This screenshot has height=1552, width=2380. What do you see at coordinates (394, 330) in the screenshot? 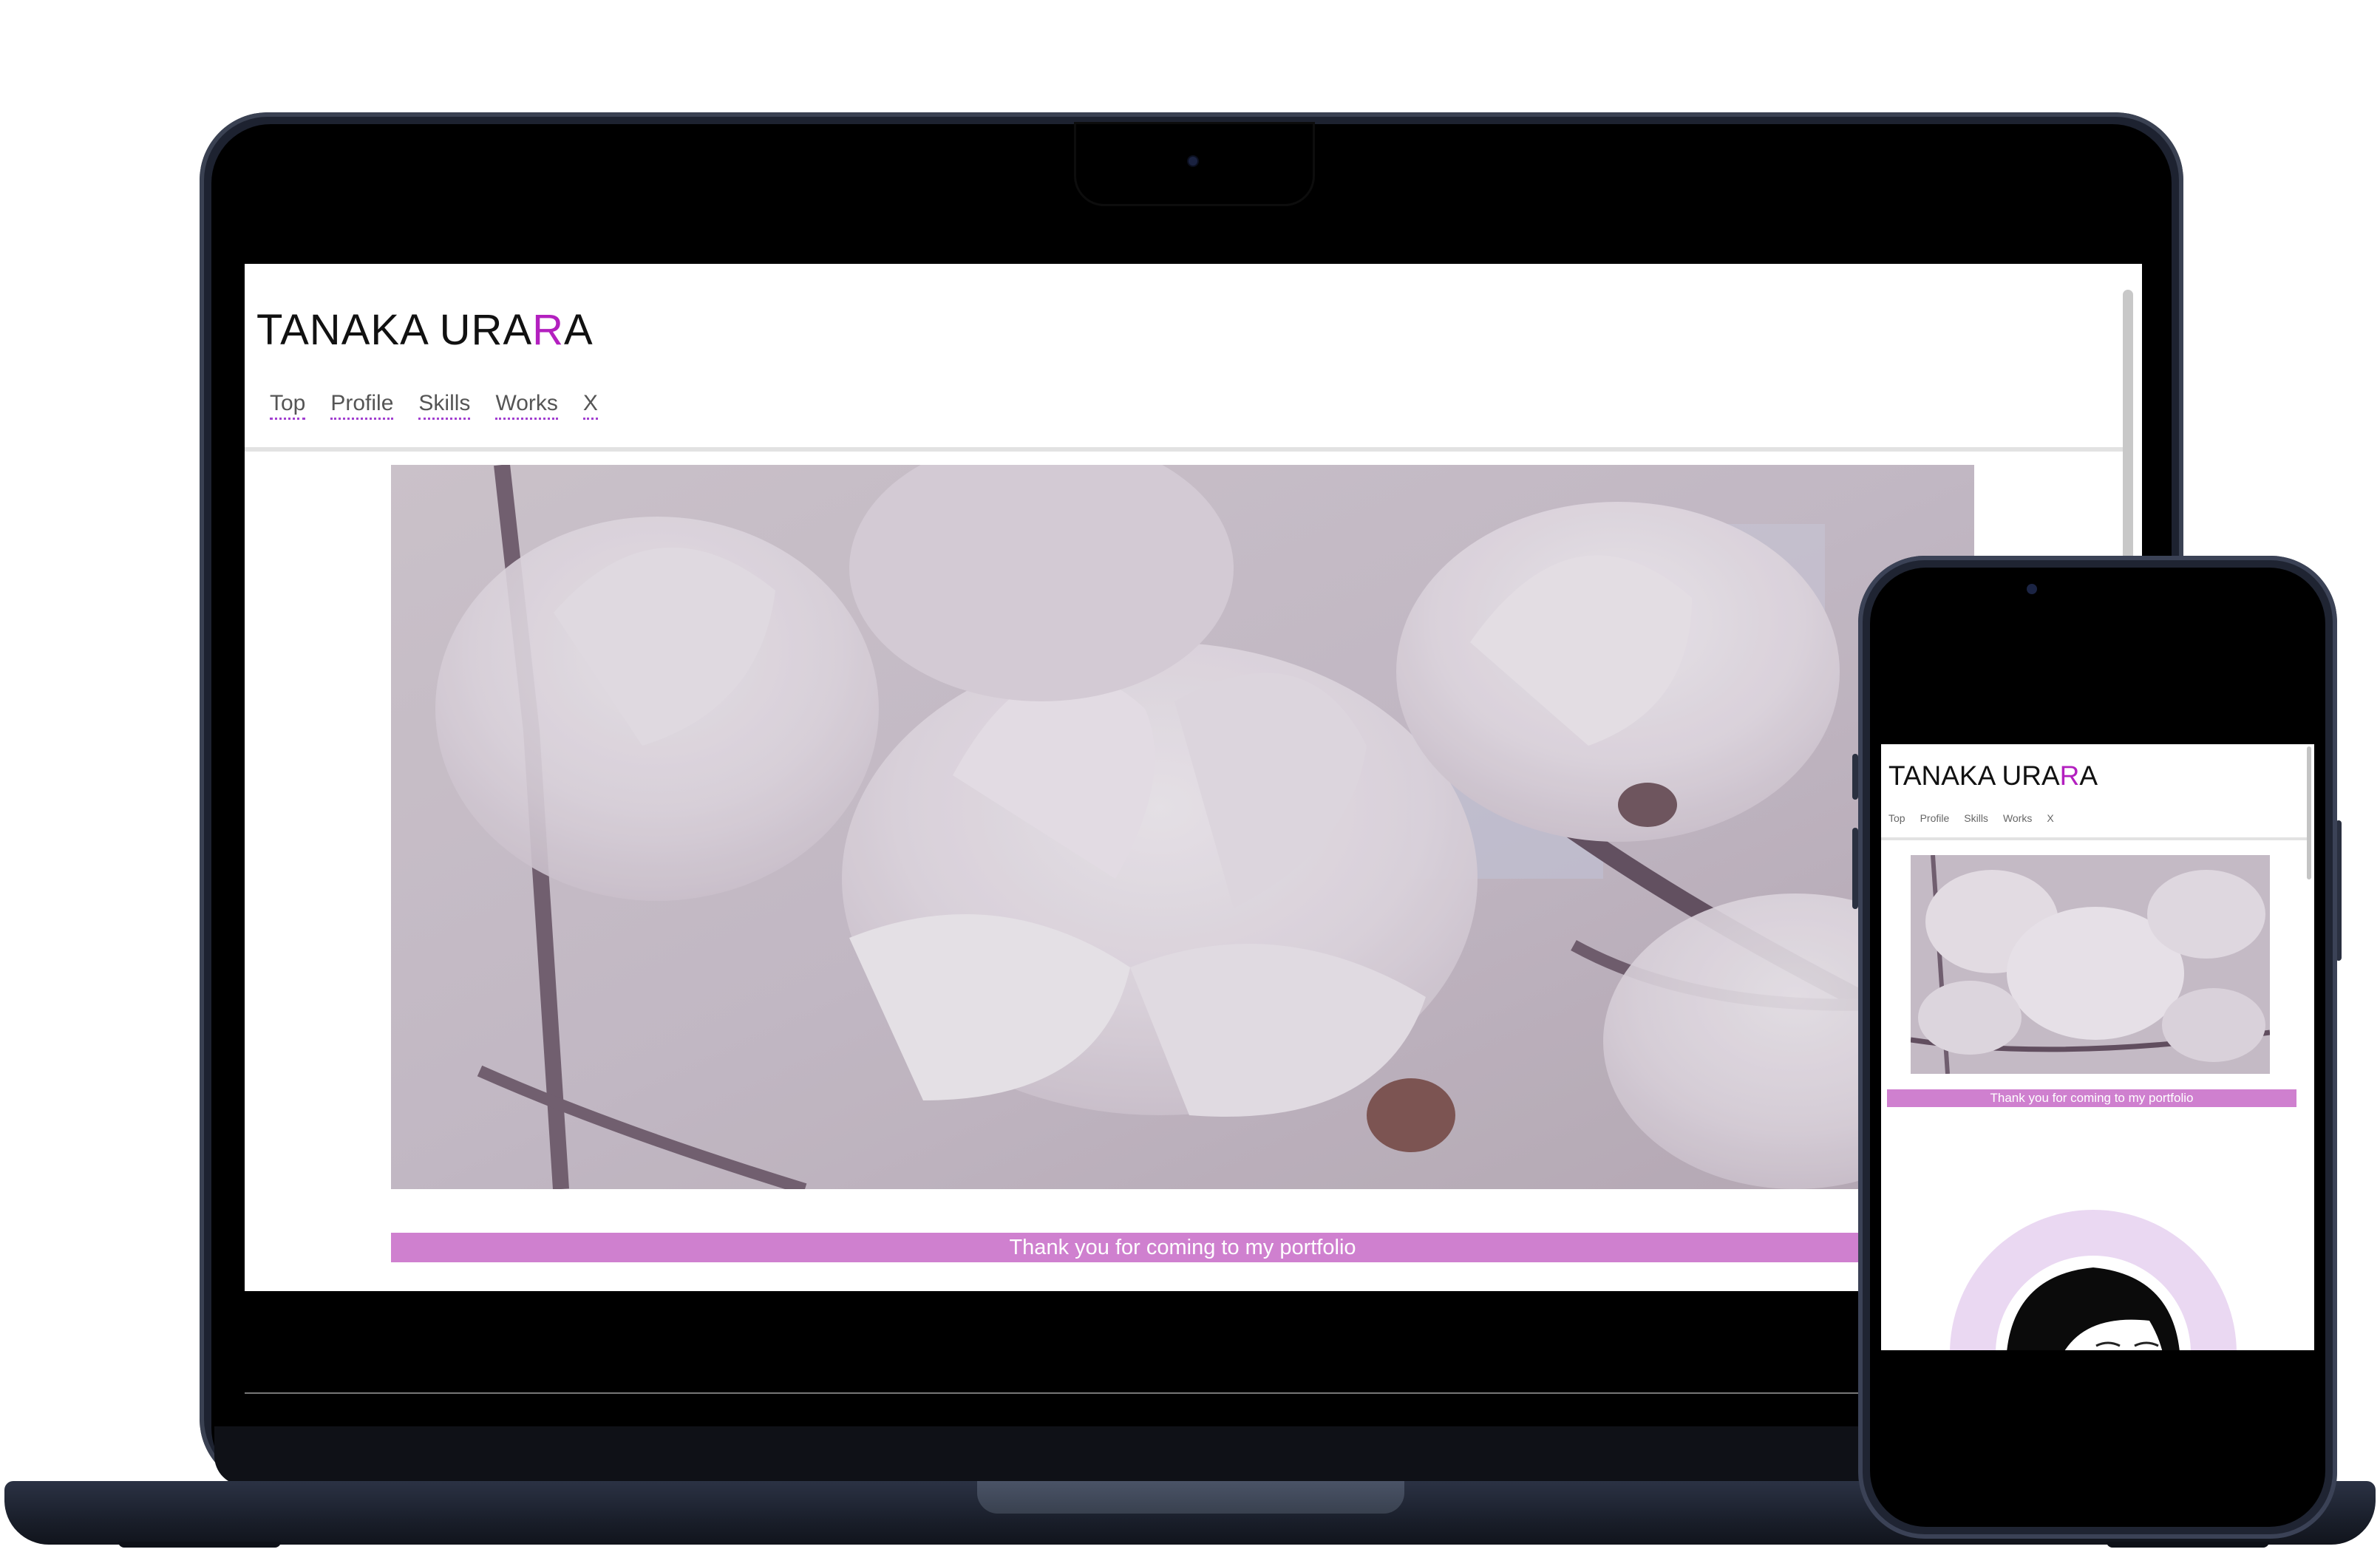
I see `site-logo-main: TANAKA URA` at bounding box center [394, 330].